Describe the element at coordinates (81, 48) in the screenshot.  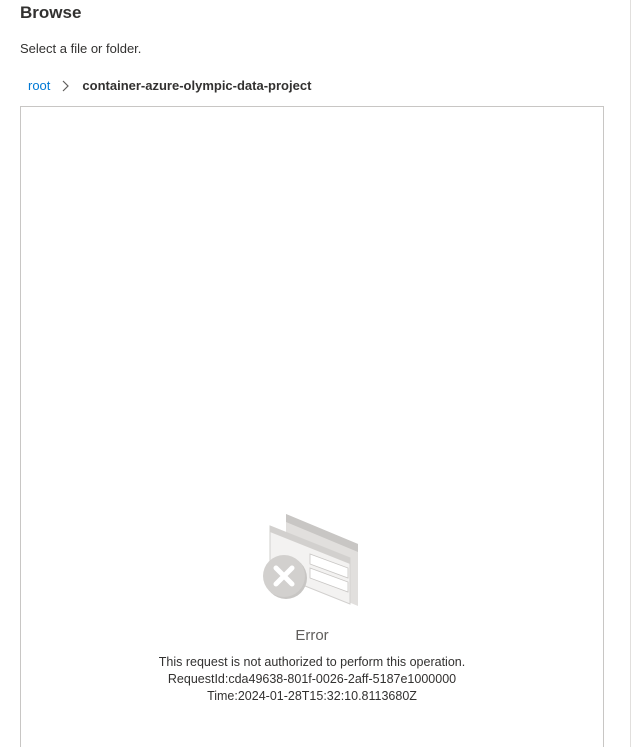
I see `page-subtitle: Select a file or folder.` at that location.